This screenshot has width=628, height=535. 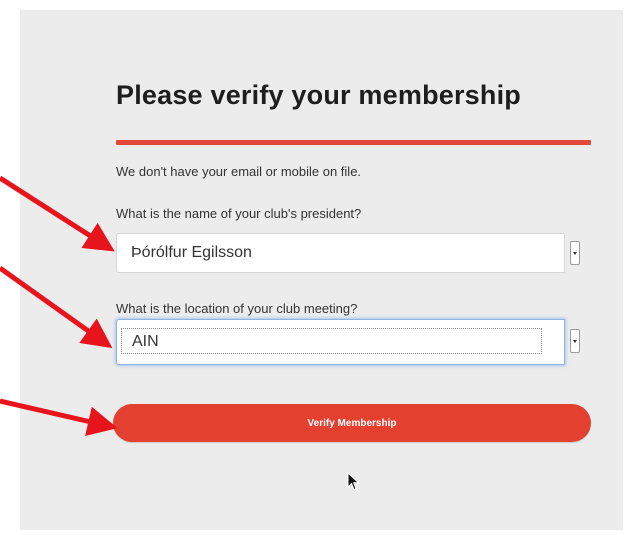 I want to click on annotation-arrows, so click(x=59, y=306).